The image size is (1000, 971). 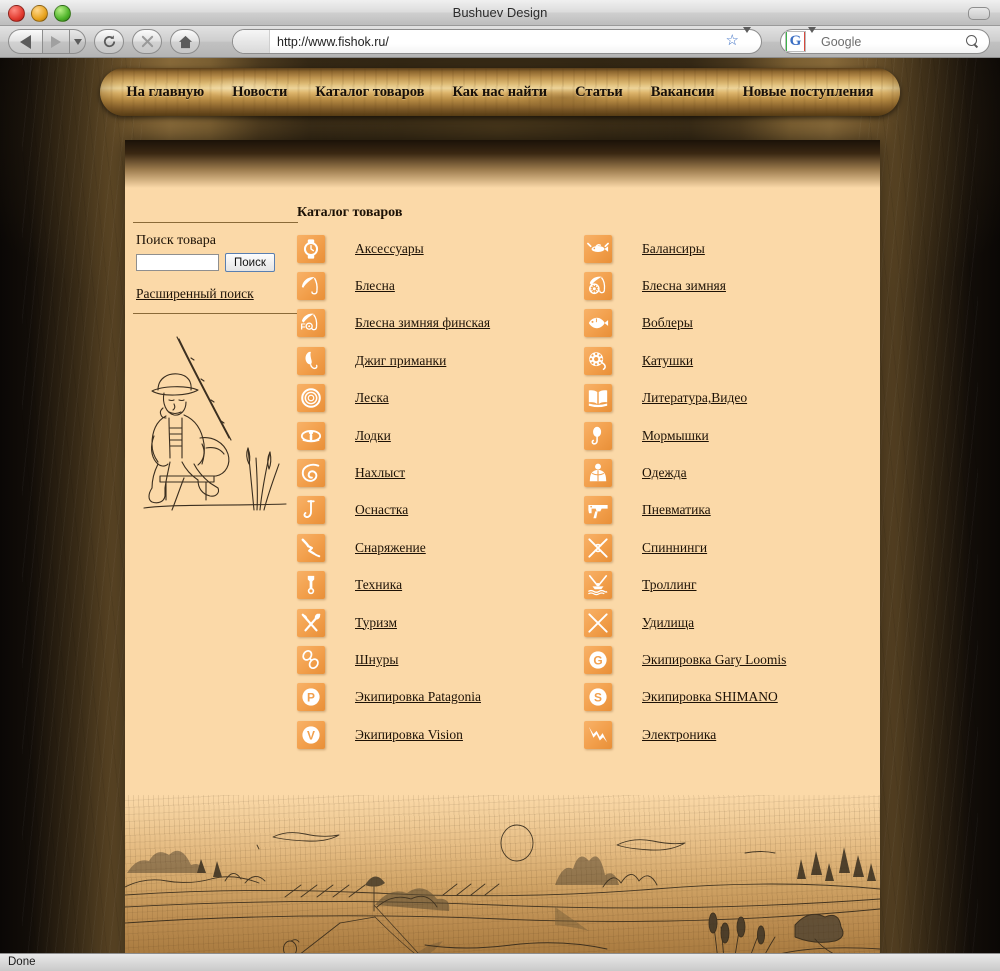 I want to click on nav-item-new-arrivals: Новые поступления, so click(x=808, y=92).